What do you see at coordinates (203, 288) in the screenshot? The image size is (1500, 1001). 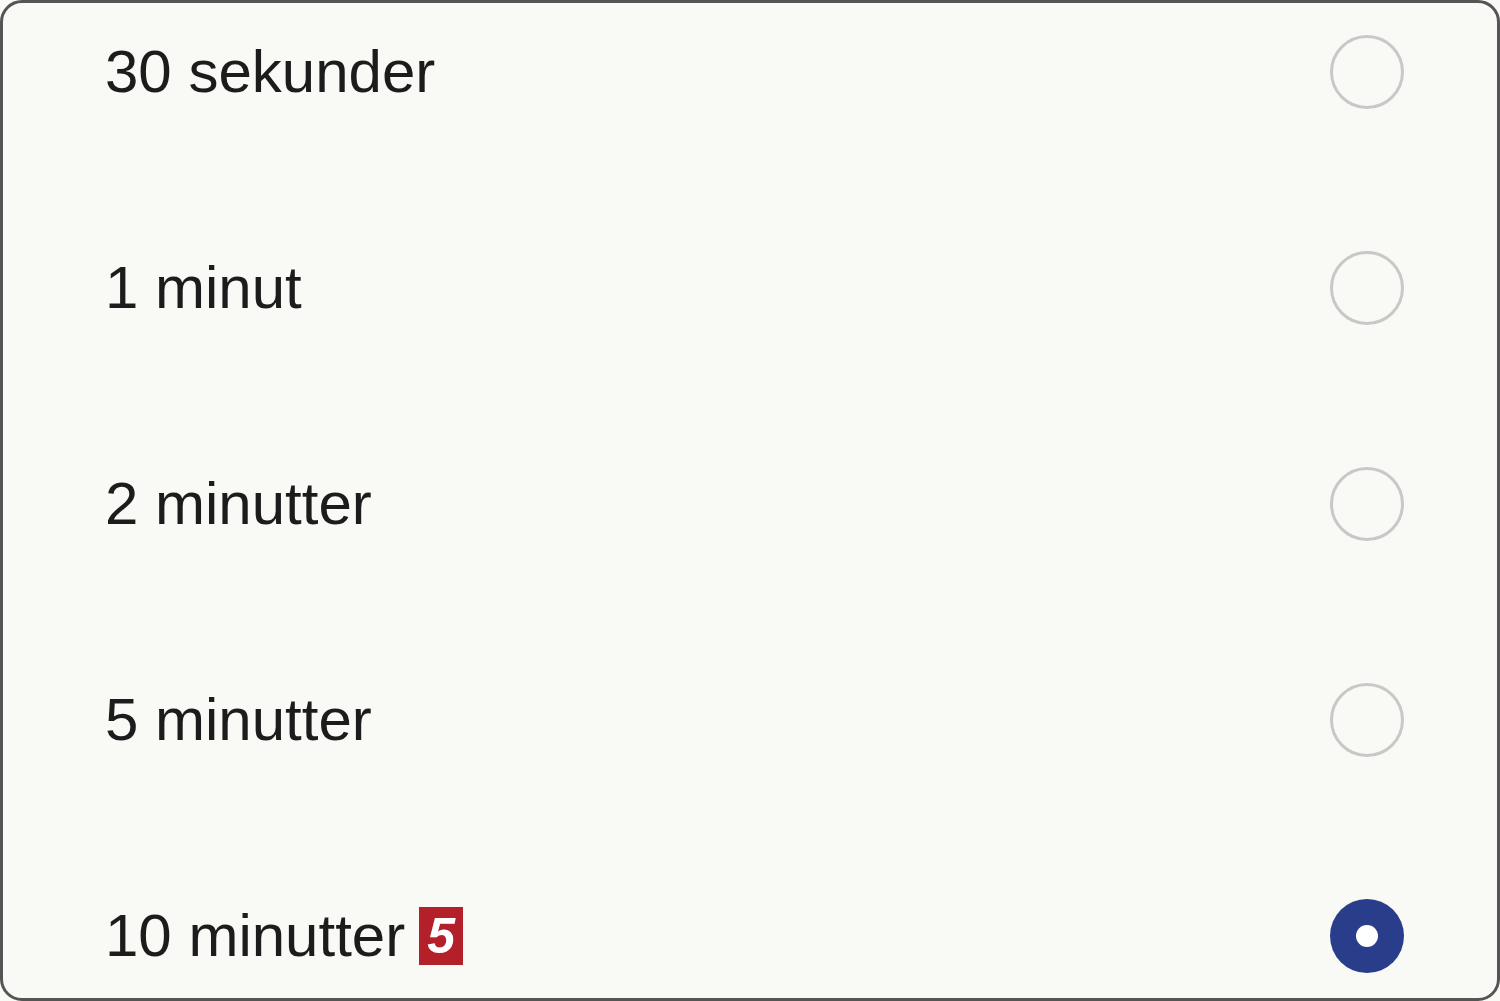 I see `option-label: 1 minut` at bounding box center [203, 288].